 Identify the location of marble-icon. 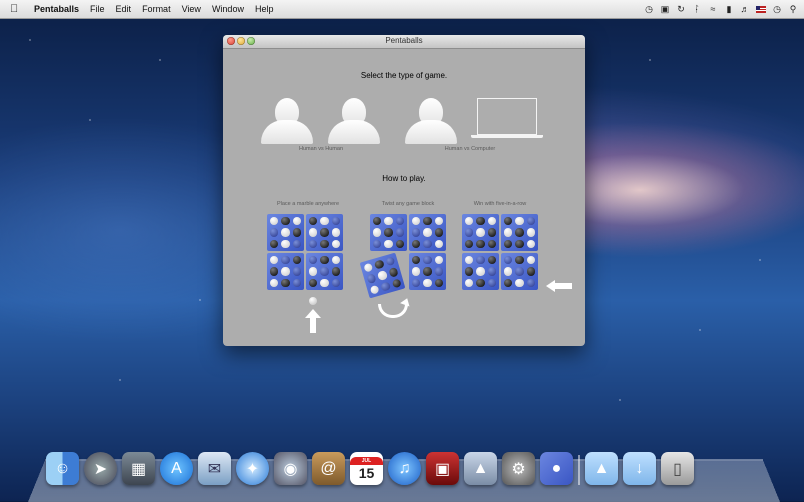
(313, 301).